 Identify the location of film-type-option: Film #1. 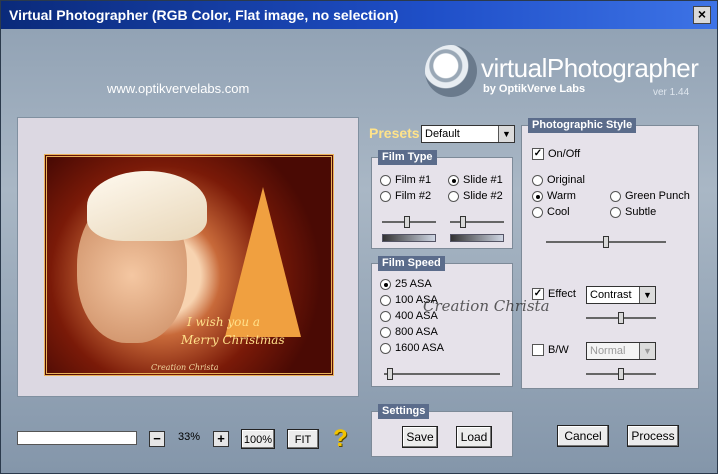
(405, 180).